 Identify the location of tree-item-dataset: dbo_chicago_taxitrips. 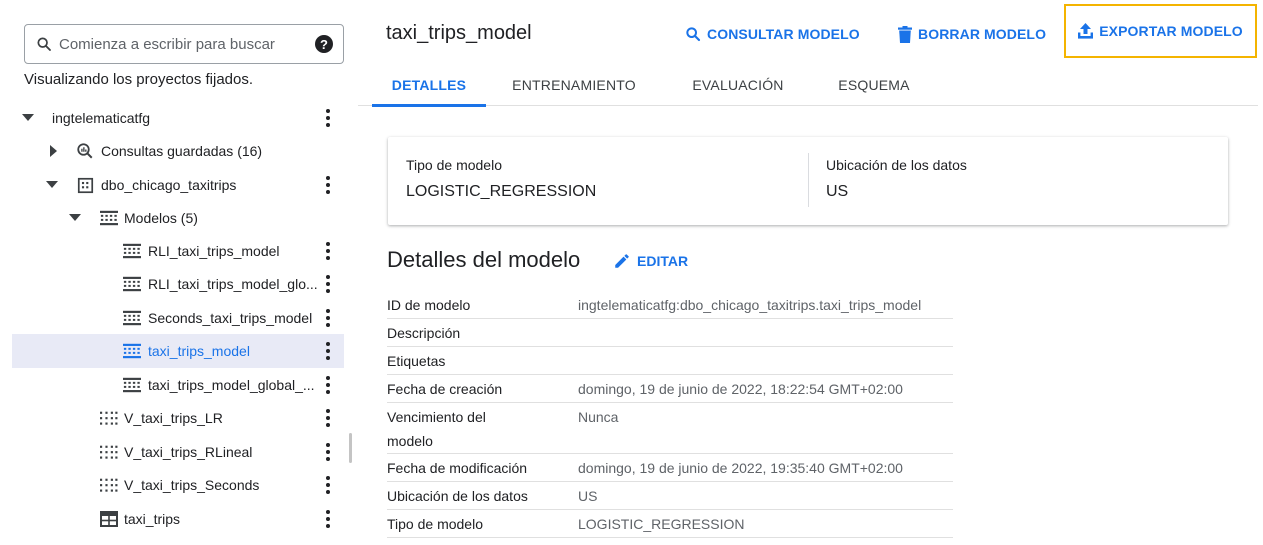
(178, 185).